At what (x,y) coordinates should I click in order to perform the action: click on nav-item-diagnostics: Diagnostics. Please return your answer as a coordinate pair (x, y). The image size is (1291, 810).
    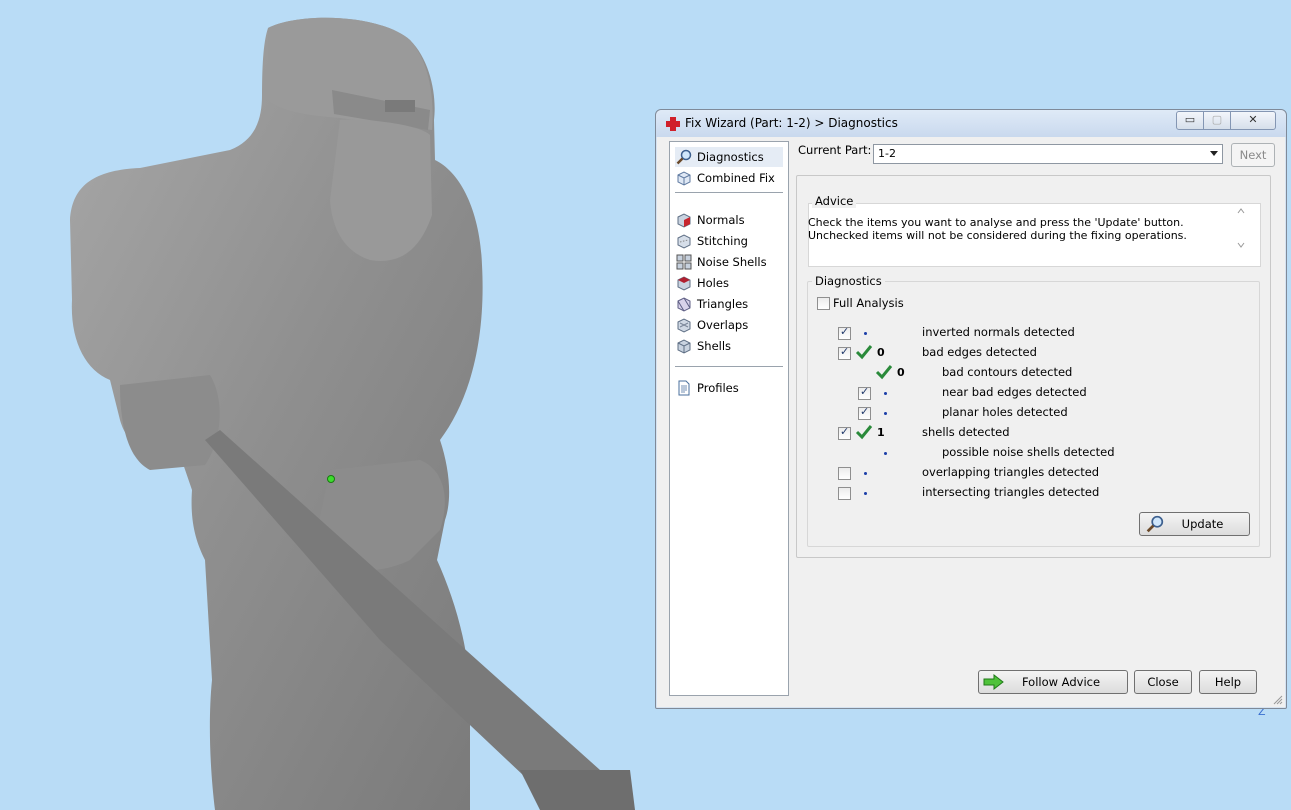
    Looking at the image, I should click on (729, 157).